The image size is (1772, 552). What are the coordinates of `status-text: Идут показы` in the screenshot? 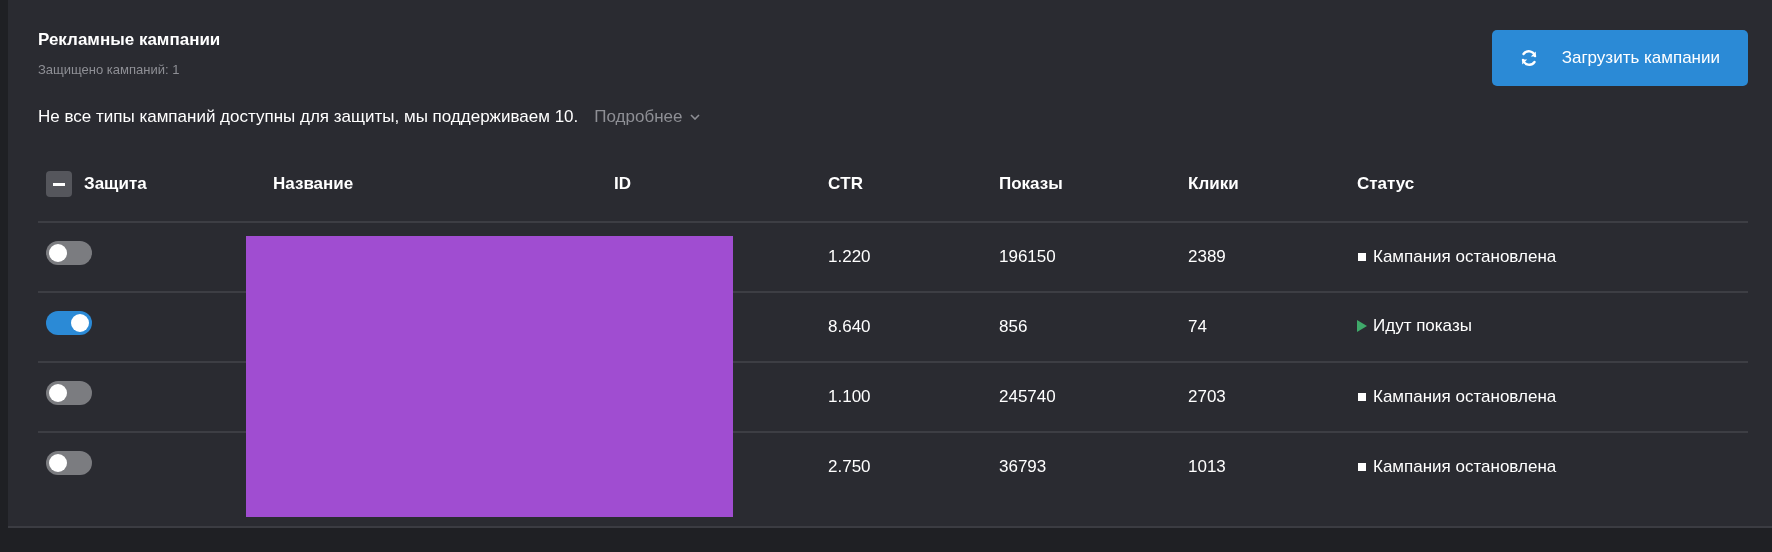 It's located at (1422, 326).